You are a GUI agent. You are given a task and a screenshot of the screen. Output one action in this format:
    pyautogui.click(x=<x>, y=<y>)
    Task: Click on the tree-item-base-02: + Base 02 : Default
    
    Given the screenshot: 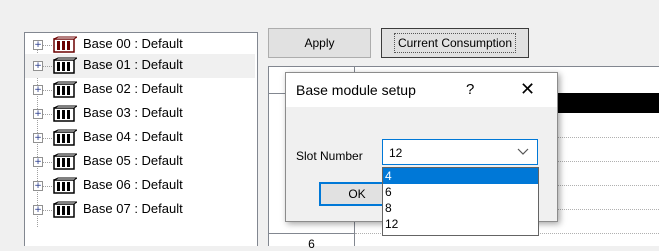 What is the action you would take?
    pyautogui.click(x=140, y=90)
    